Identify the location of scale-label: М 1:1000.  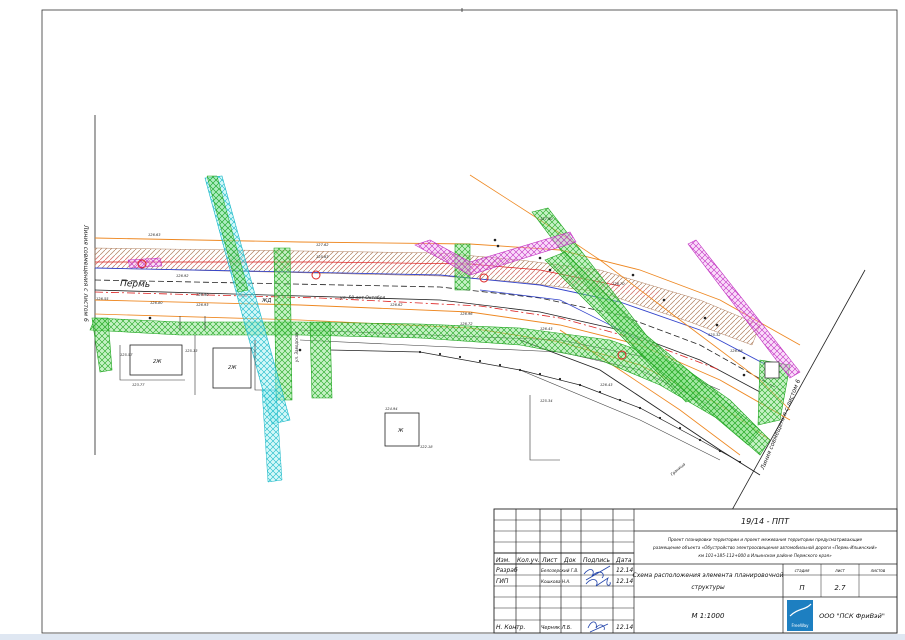
(708, 616).